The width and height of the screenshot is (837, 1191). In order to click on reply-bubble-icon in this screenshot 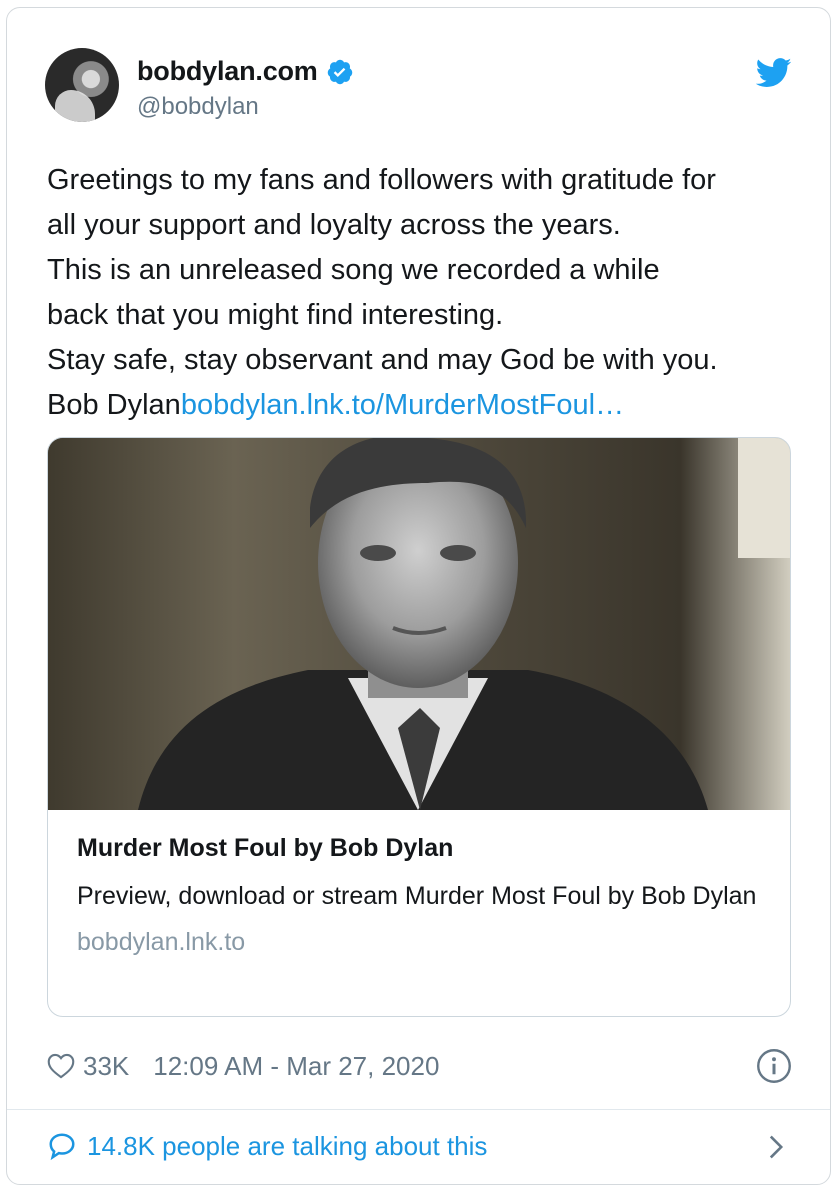, I will do `click(62, 1147)`.